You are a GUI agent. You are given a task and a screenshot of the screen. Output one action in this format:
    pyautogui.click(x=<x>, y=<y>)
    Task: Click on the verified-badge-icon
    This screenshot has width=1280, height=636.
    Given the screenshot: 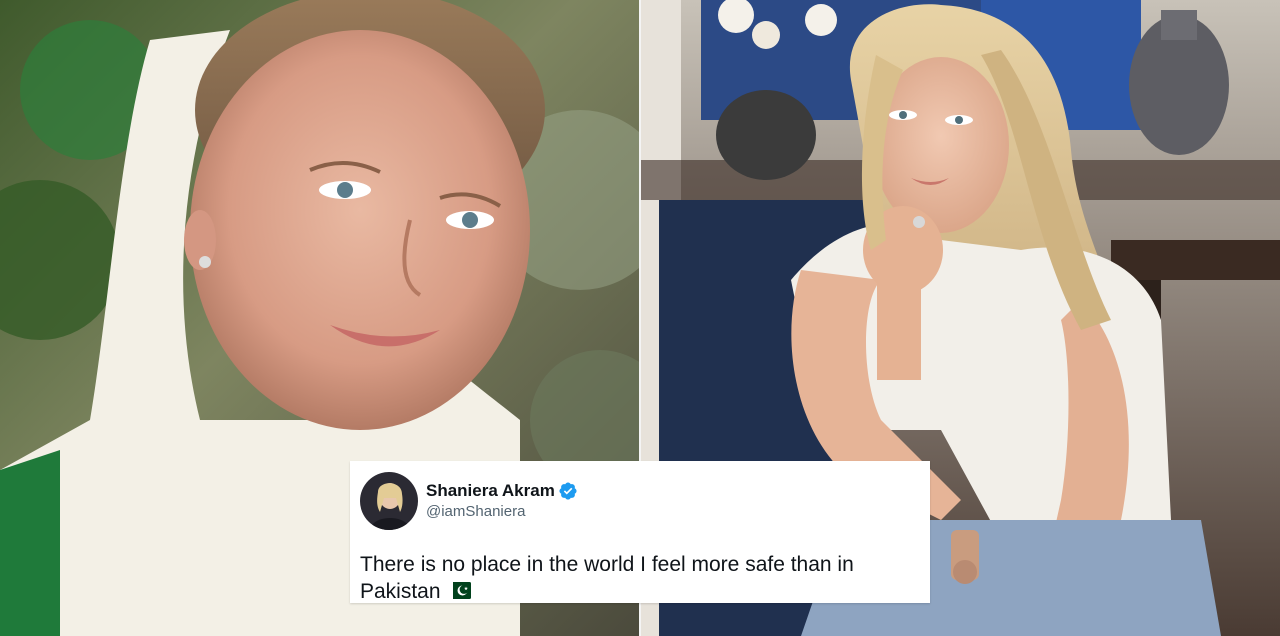 What is the action you would take?
    pyautogui.click(x=568, y=491)
    